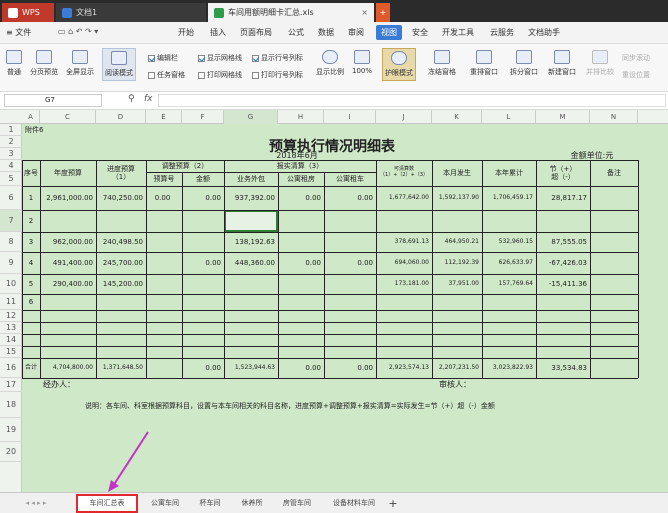 Image resolution: width=668 pixels, height=513 pixels. Describe the element at coordinates (131, 12) in the screenshot. I see `tab-doc1: 文档1` at that location.